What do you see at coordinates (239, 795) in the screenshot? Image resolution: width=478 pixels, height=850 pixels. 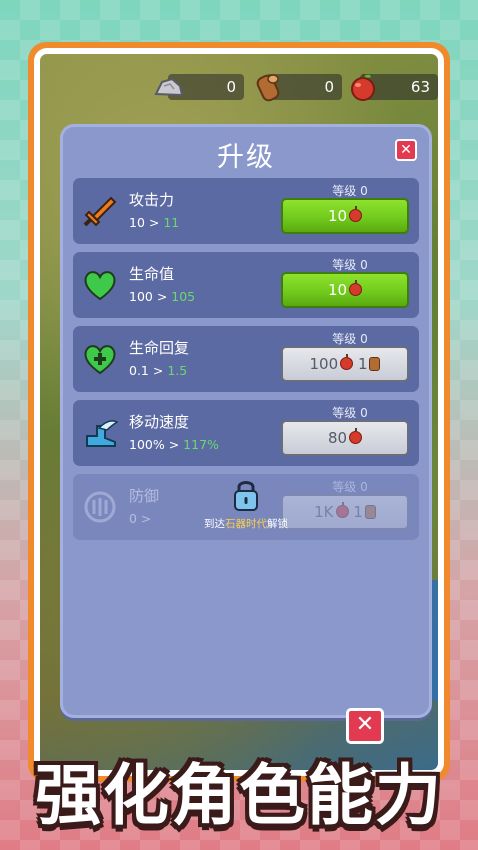 I see `promo-banner: 强化角色能力` at bounding box center [239, 795].